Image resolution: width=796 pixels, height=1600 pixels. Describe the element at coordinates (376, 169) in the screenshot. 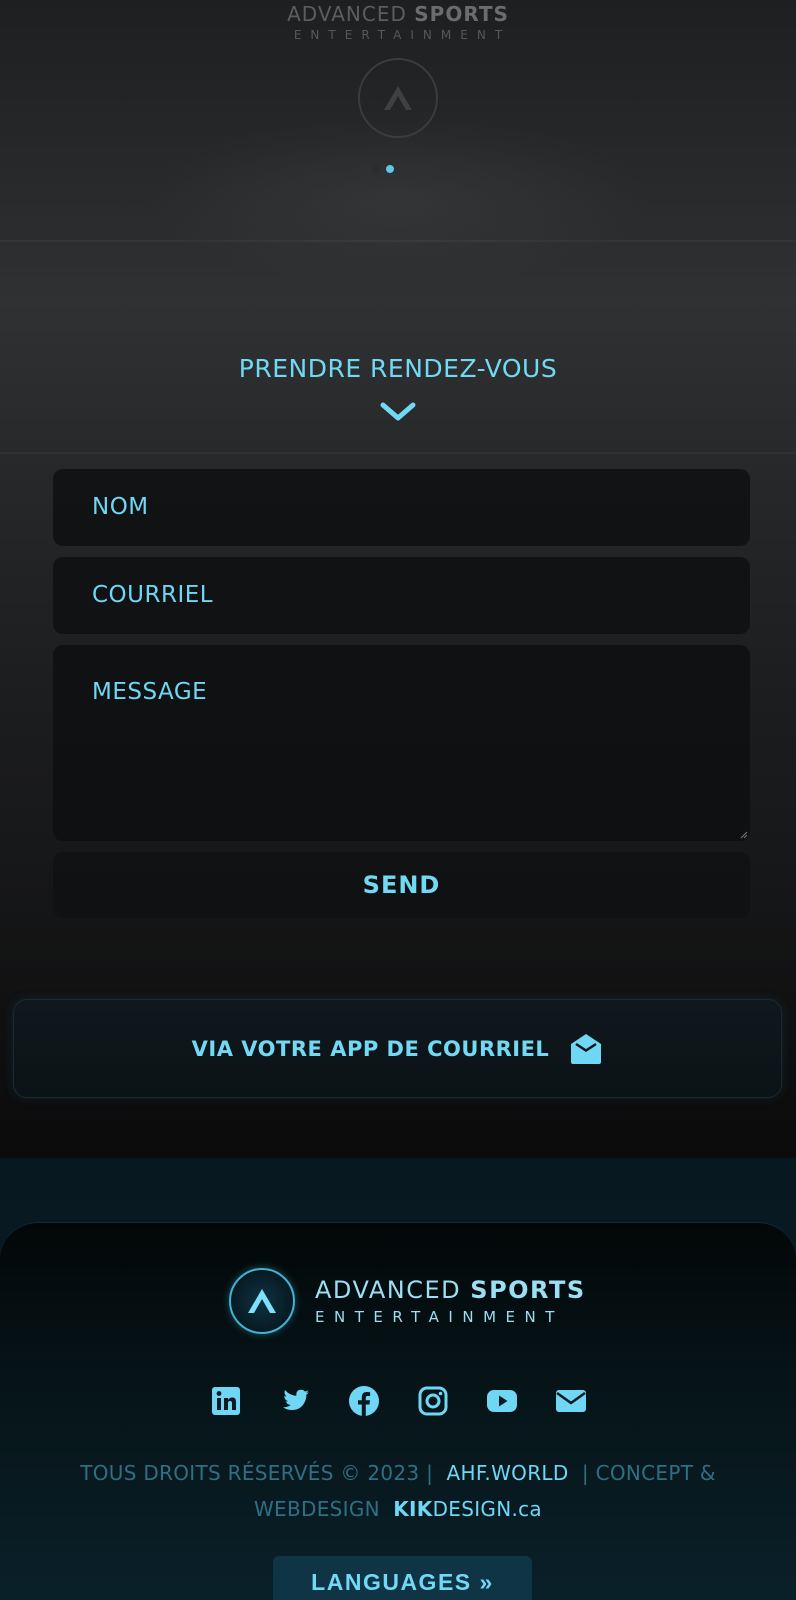

I see `slider-dot` at that location.